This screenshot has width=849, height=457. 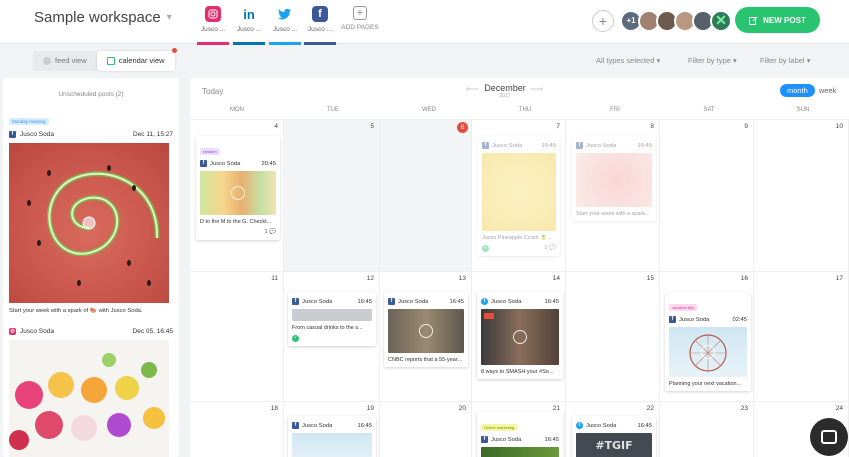 What do you see at coordinates (746, 126) in the screenshot?
I see `day-number: 9` at bounding box center [746, 126].